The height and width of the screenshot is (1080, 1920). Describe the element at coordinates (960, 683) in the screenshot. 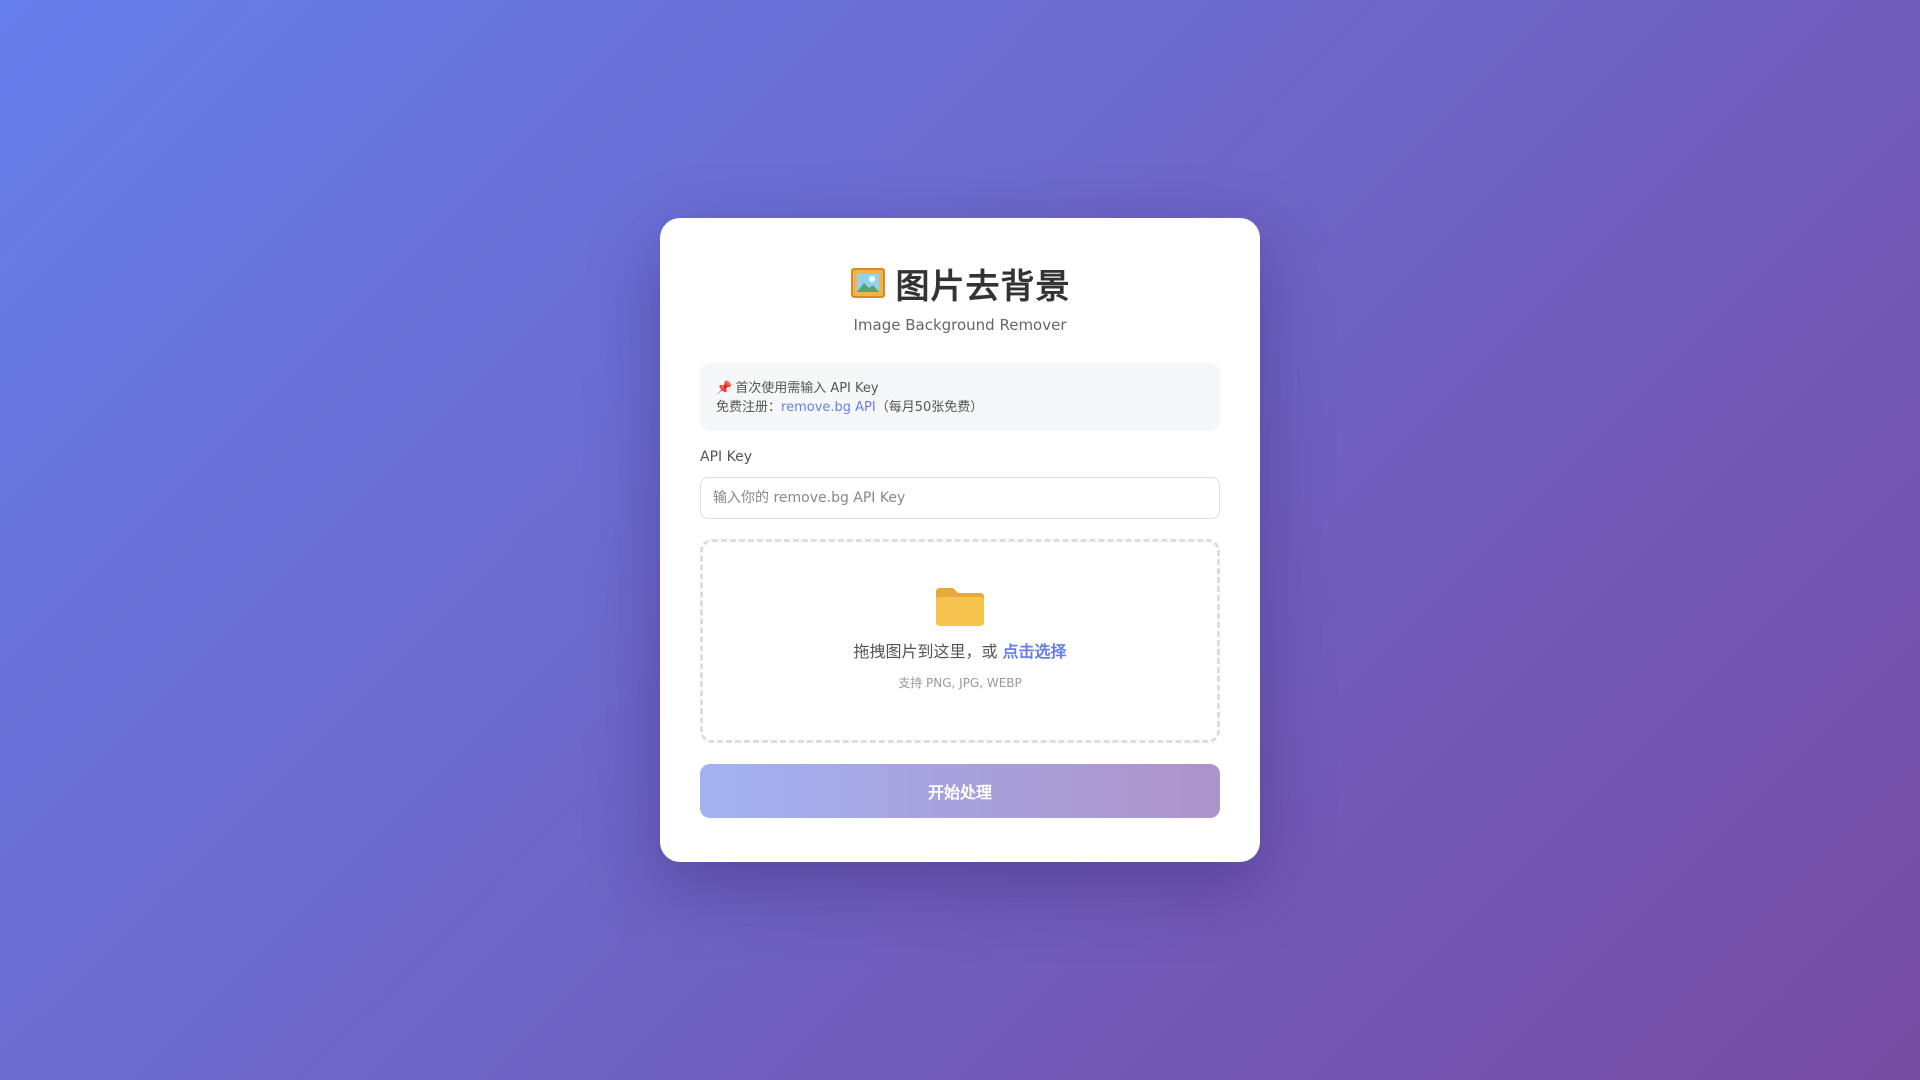

I see `supported-formats-hint: 支持 PNG, JPG, WEBP` at that location.